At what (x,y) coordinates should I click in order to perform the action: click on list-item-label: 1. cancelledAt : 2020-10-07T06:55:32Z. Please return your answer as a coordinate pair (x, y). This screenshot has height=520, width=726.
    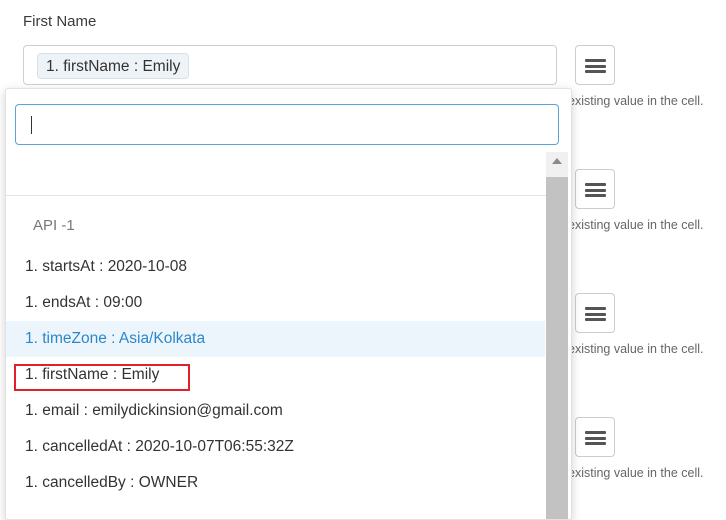
    Looking at the image, I should click on (159, 446).